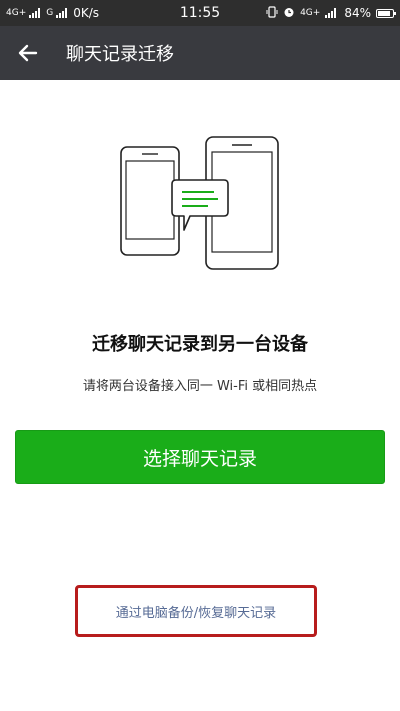  Describe the element at coordinates (120, 54) in the screenshot. I see `page-title: 聊天记录迁移` at that location.